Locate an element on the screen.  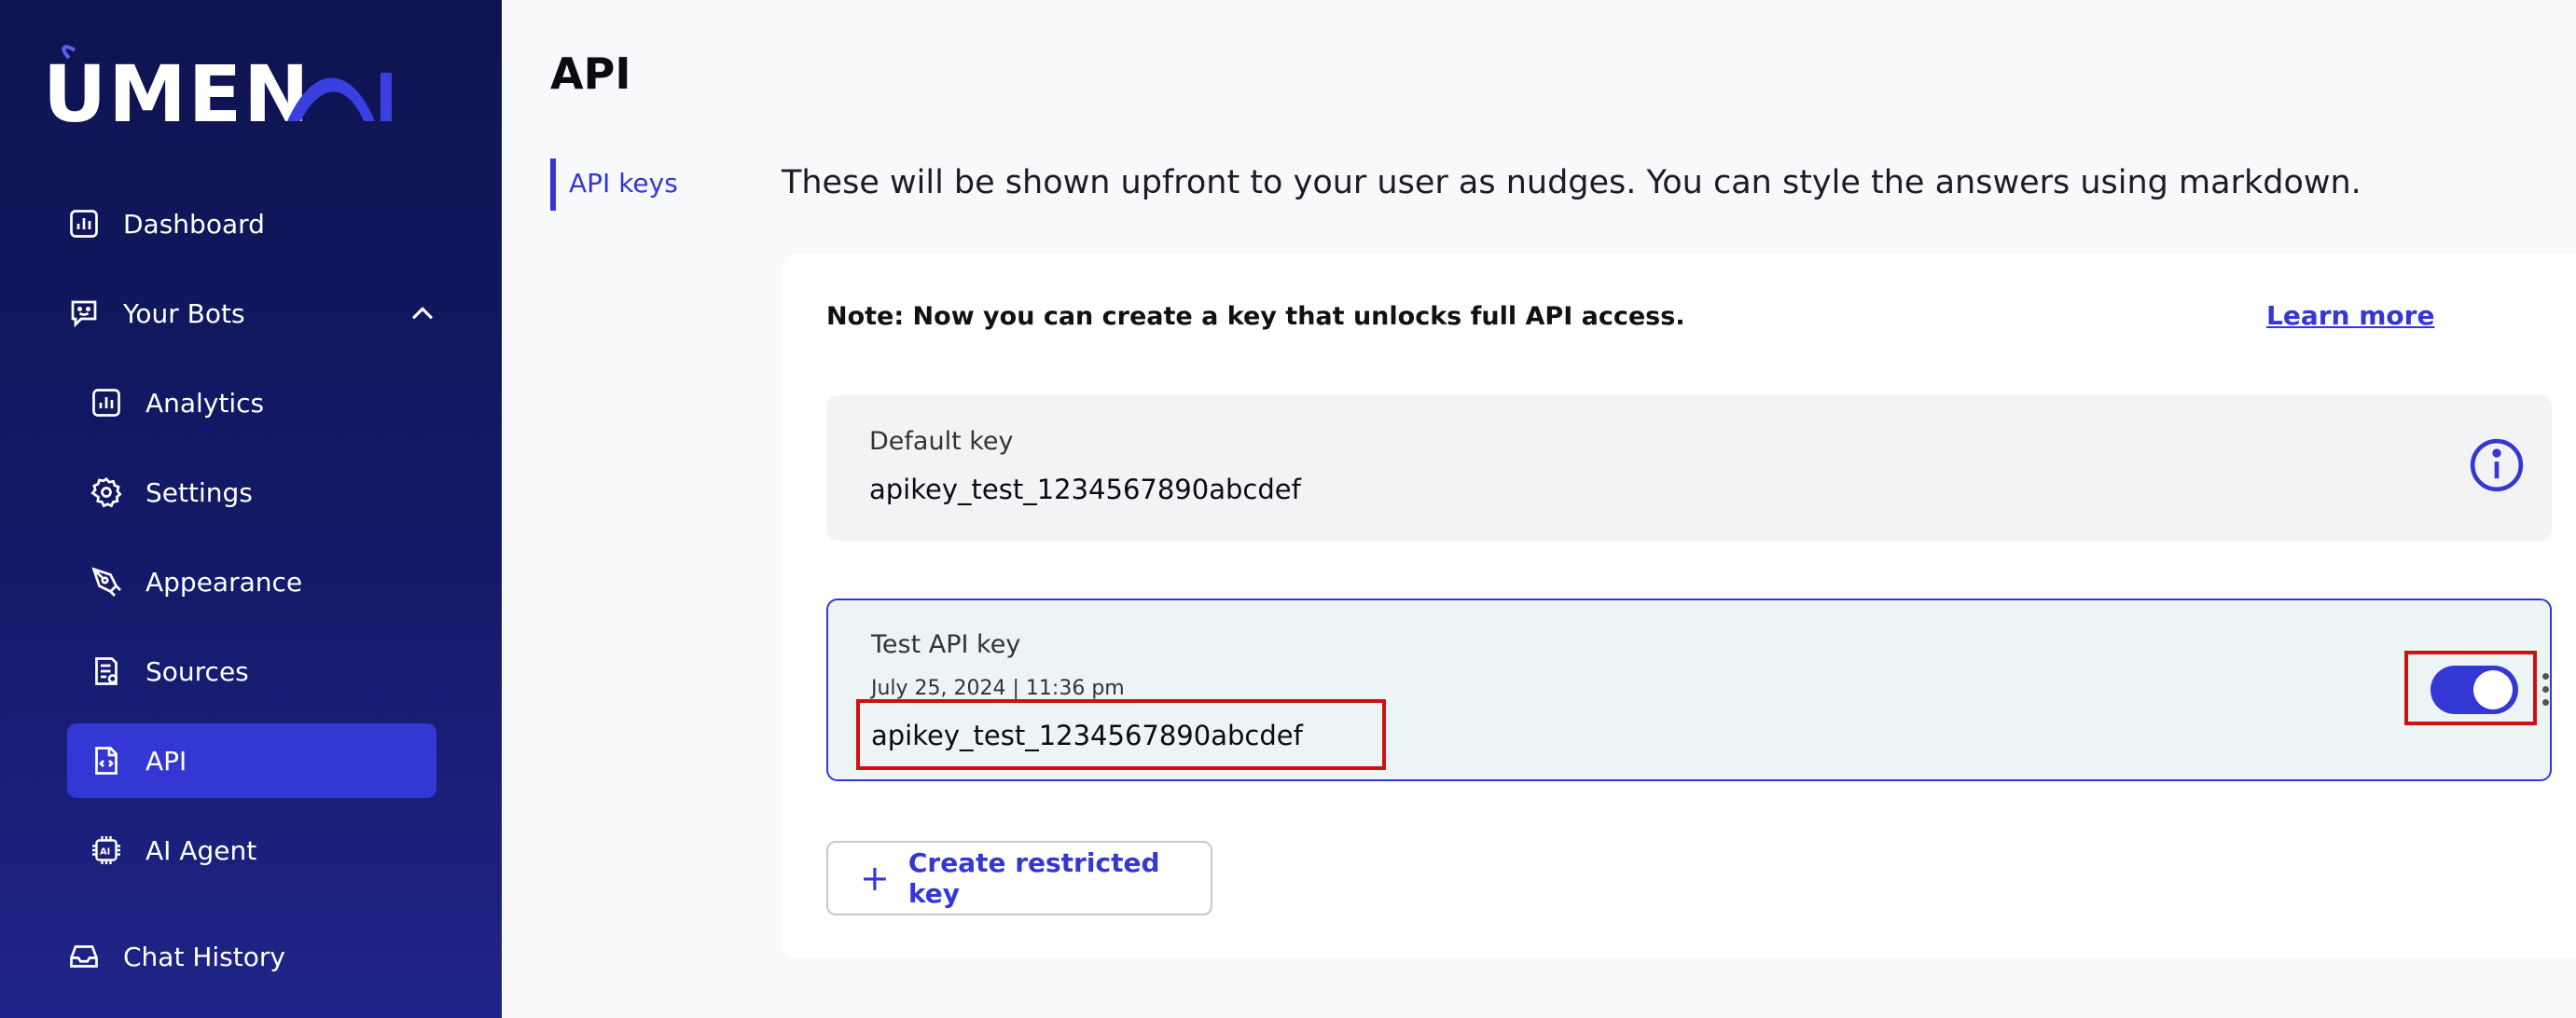
default-key-title: Default key is located at coordinates (941, 441).